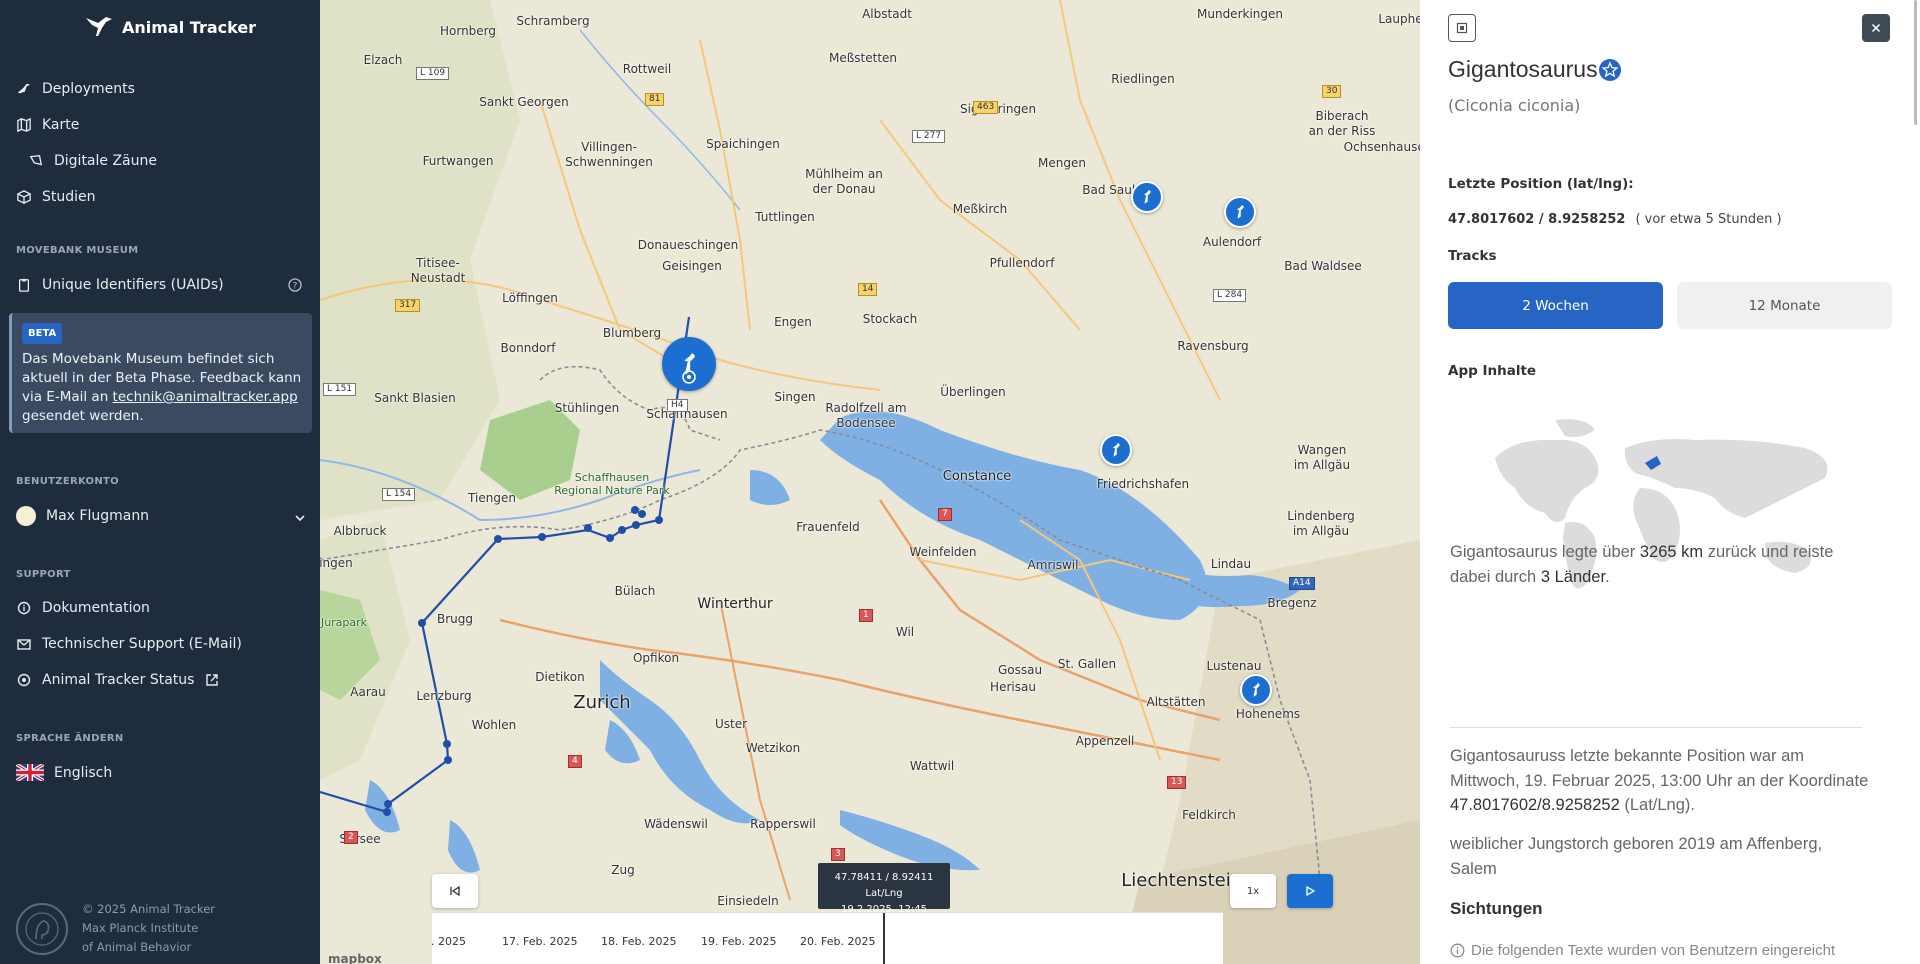 Image resolution: width=1920 pixels, height=964 pixels. I want to click on last-position-value: 47.8017602 / 8.9258252, so click(1537, 219).